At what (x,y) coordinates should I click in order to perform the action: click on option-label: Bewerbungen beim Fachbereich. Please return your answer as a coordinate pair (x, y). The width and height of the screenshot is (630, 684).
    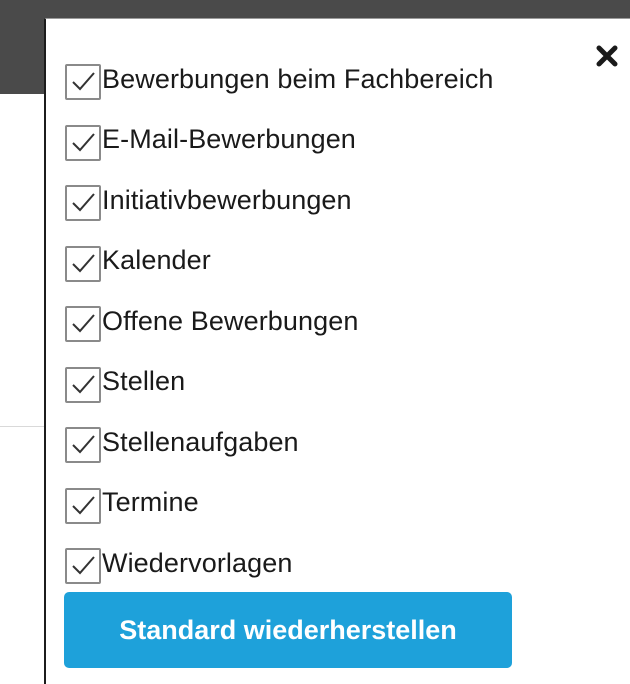
    Looking at the image, I should click on (298, 78).